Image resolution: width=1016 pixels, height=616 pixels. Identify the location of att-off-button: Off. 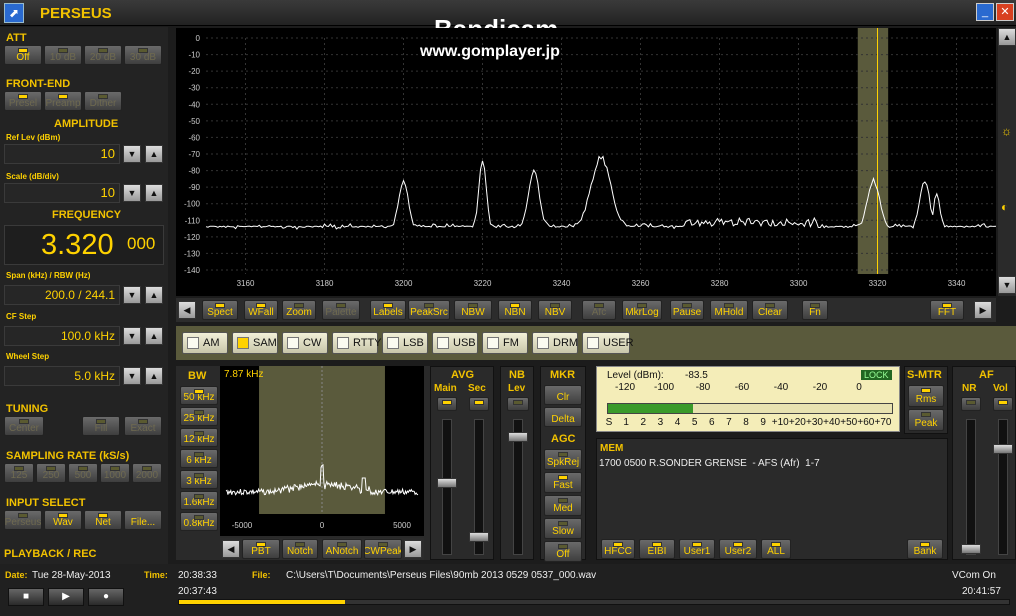
(23, 55).